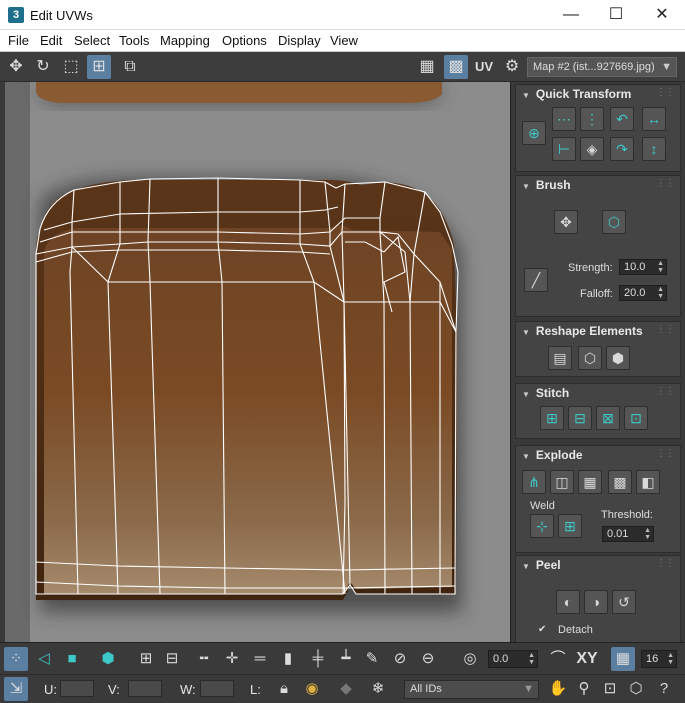 The width and height of the screenshot is (685, 703). I want to click on align-vertical-icon: ⋮, so click(592, 119).